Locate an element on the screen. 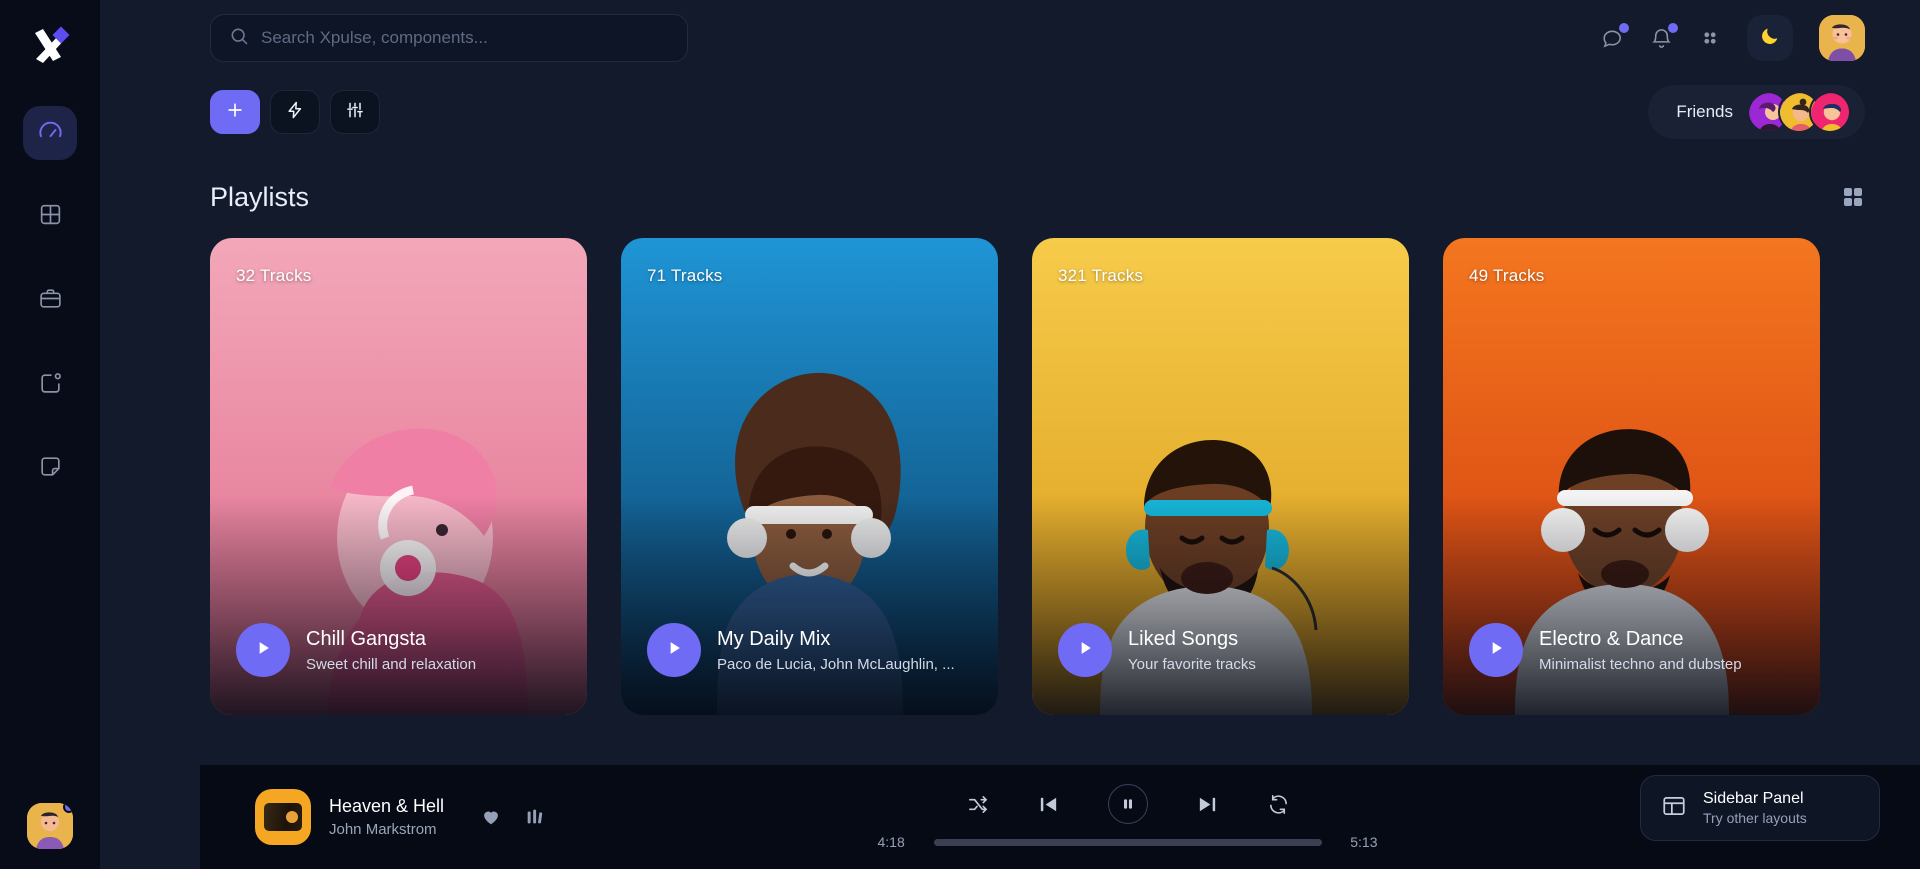  avatar is located at coordinates (50, 826).